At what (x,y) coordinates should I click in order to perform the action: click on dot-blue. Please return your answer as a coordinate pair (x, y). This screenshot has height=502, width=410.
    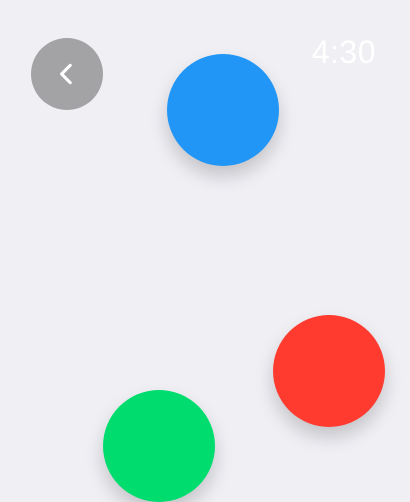
    Looking at the image, I should click on (223, 110).